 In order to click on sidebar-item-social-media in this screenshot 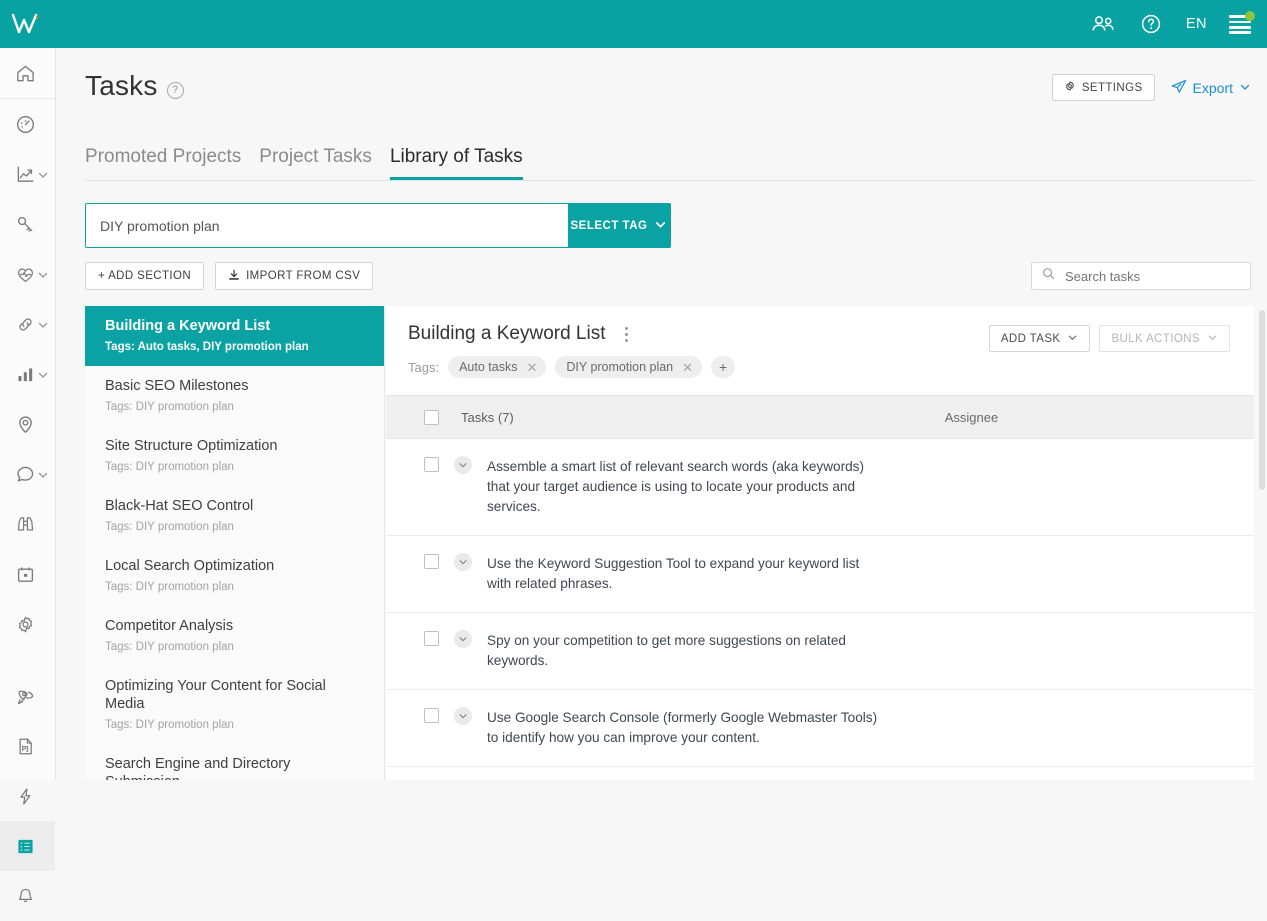, I will do `click(27, 474)`.